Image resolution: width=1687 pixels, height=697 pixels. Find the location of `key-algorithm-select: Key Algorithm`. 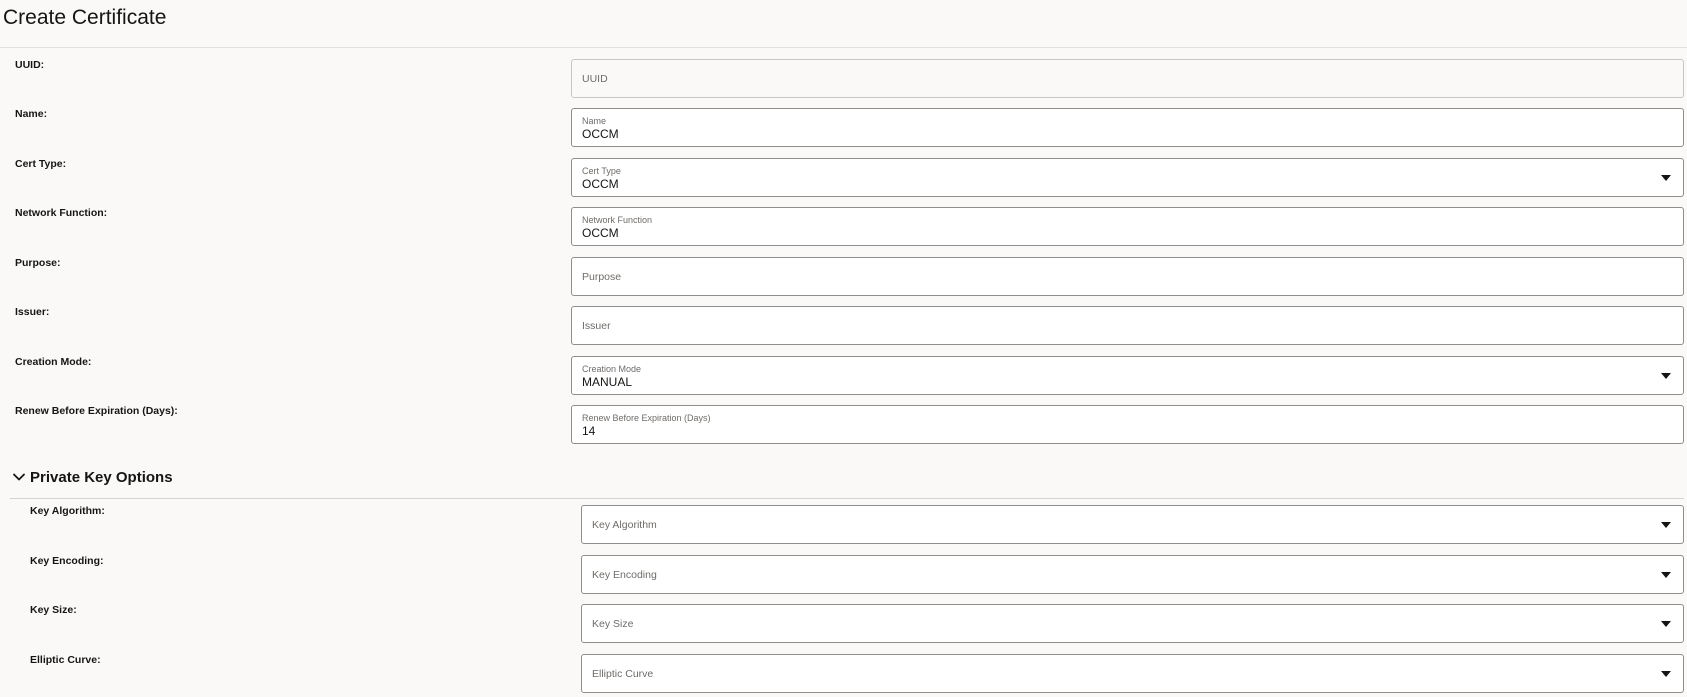

key-algorithm-select: Key Algorithm is located at coordinates (1132, 524).